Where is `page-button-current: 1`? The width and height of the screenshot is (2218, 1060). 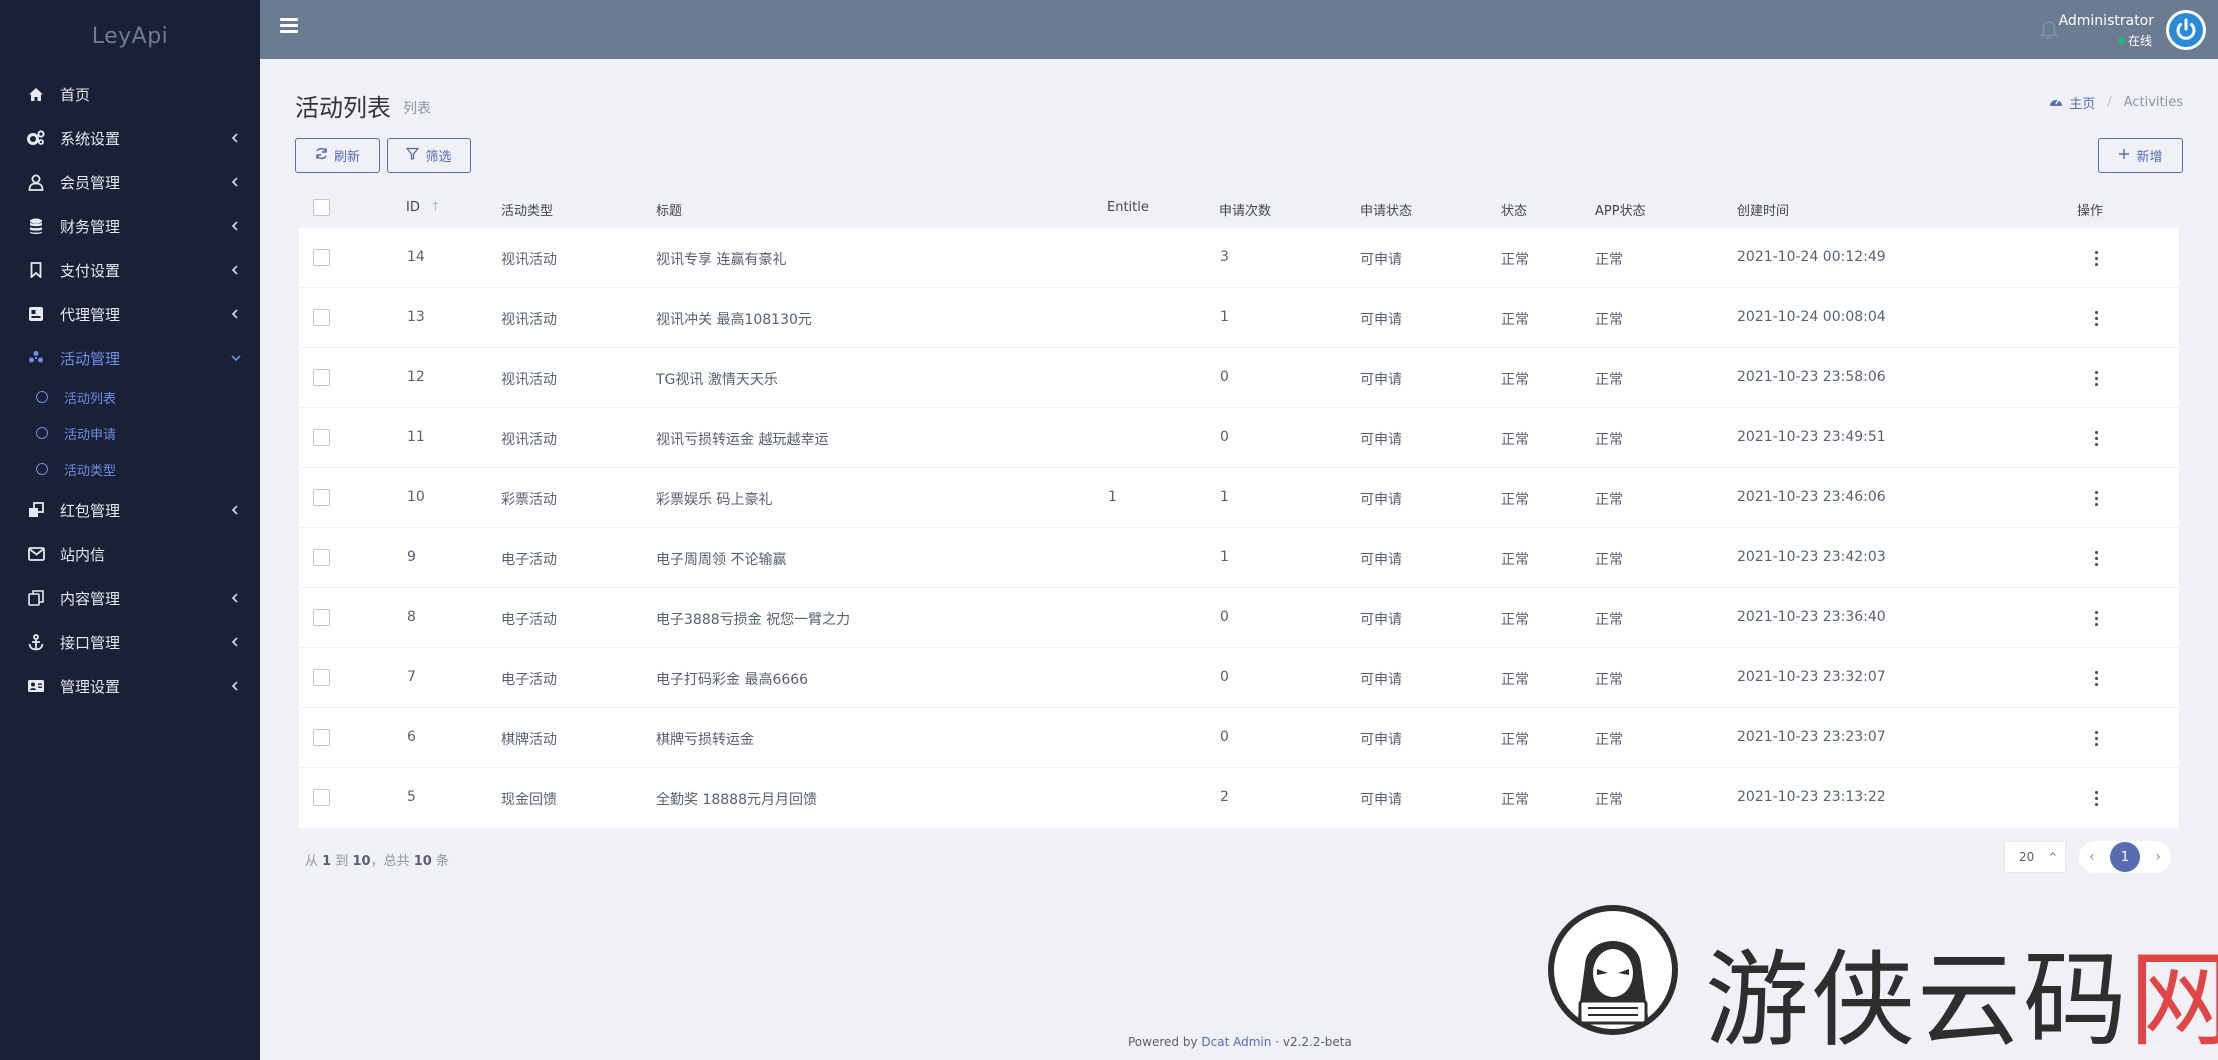
page-button-current: 1 is located at coordinates (2125, 857).